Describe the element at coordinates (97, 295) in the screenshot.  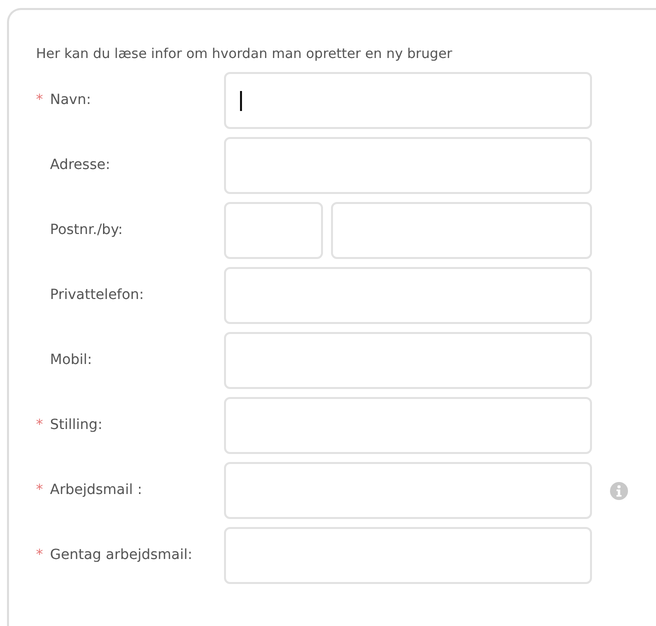
I see `field-label: Privattelefon:` at that location.